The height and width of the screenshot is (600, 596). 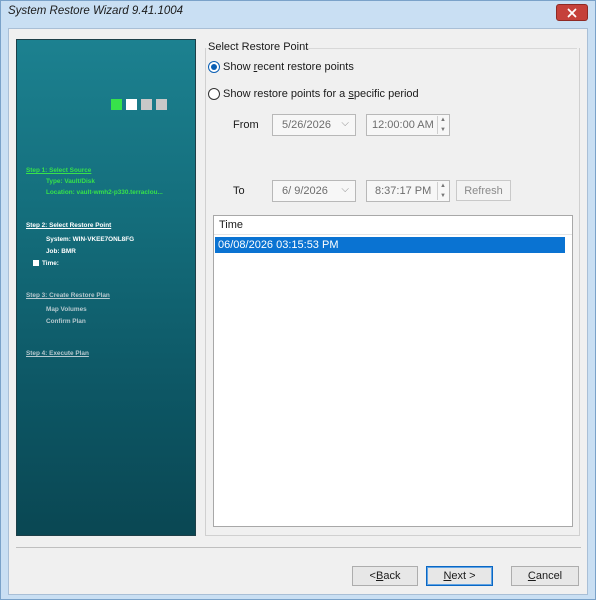 I want to click on to-label: To, so click(x=239, y=191).